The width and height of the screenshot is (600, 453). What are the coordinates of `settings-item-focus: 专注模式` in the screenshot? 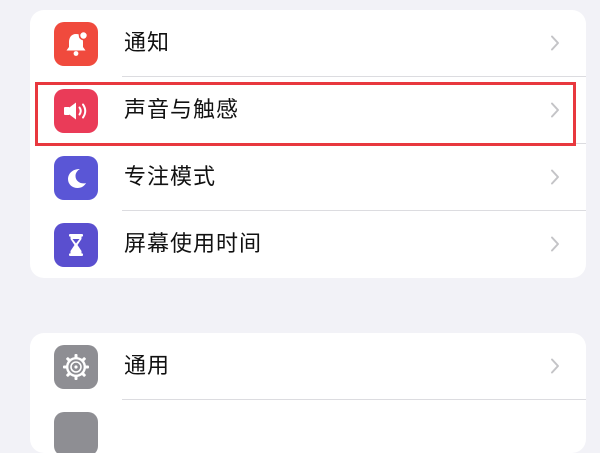 It's located at (308, 177).